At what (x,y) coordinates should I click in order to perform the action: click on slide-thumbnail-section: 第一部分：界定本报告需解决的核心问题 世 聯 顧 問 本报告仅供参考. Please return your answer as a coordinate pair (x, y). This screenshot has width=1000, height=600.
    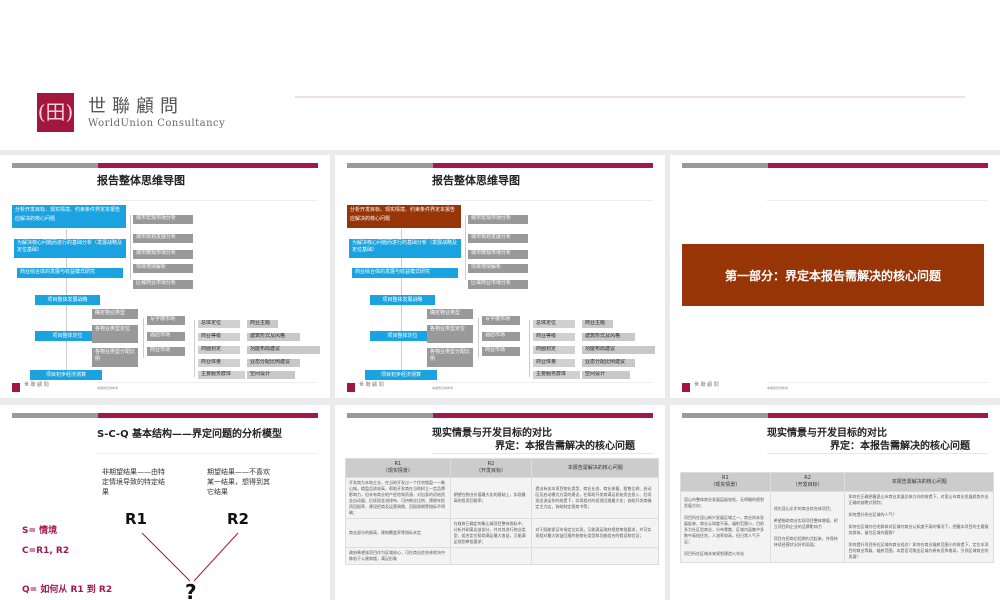
    Looking at the image, I should click on (835, 276).